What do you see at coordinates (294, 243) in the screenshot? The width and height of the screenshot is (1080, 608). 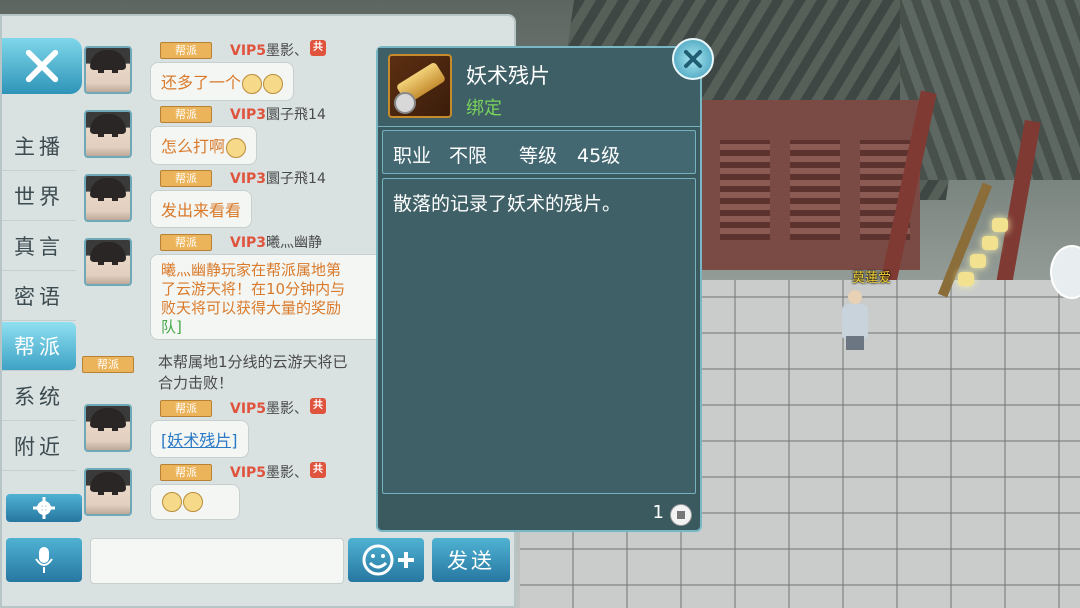 I see `sender-name: 曦灬幽静` at bounding box center [294, 243].